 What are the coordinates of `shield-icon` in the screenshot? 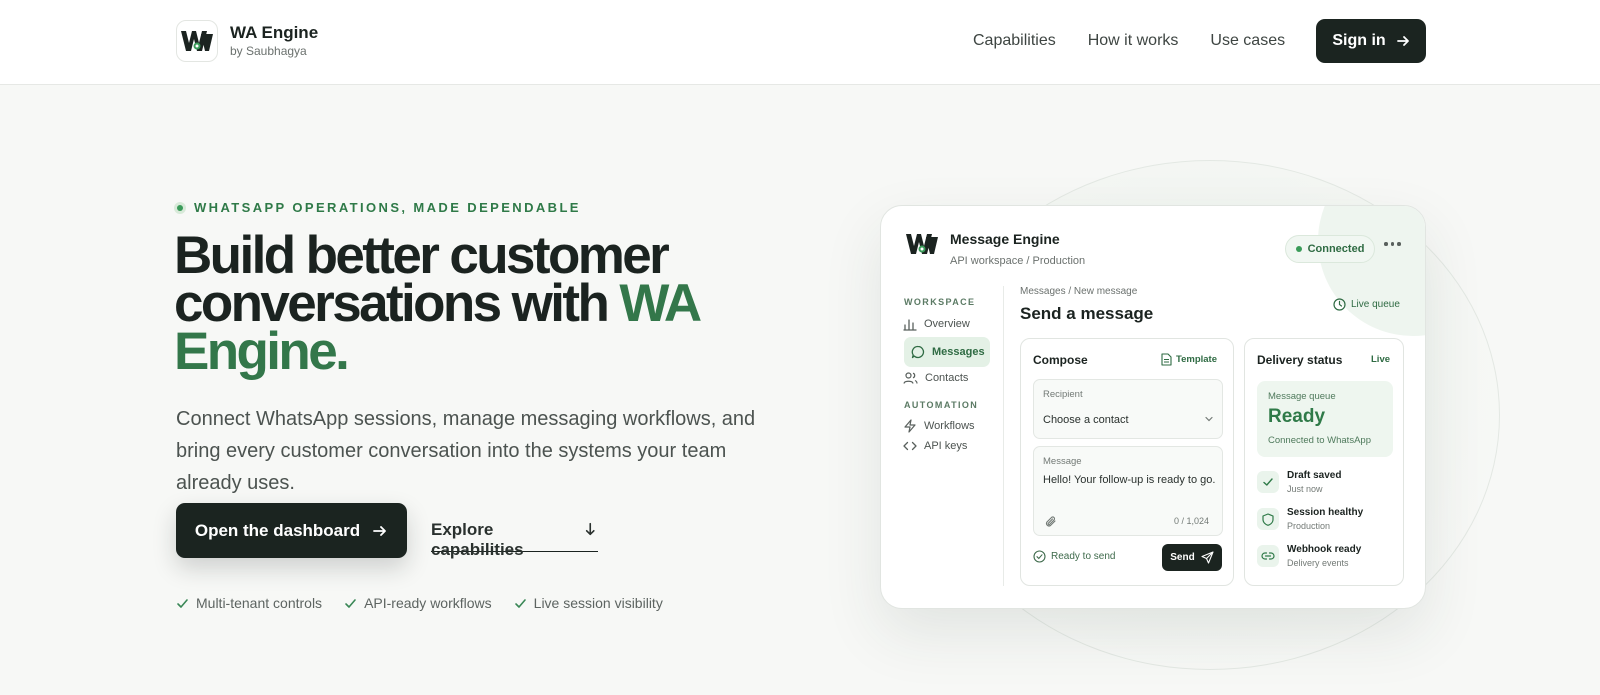 It's located at (1268, 519).